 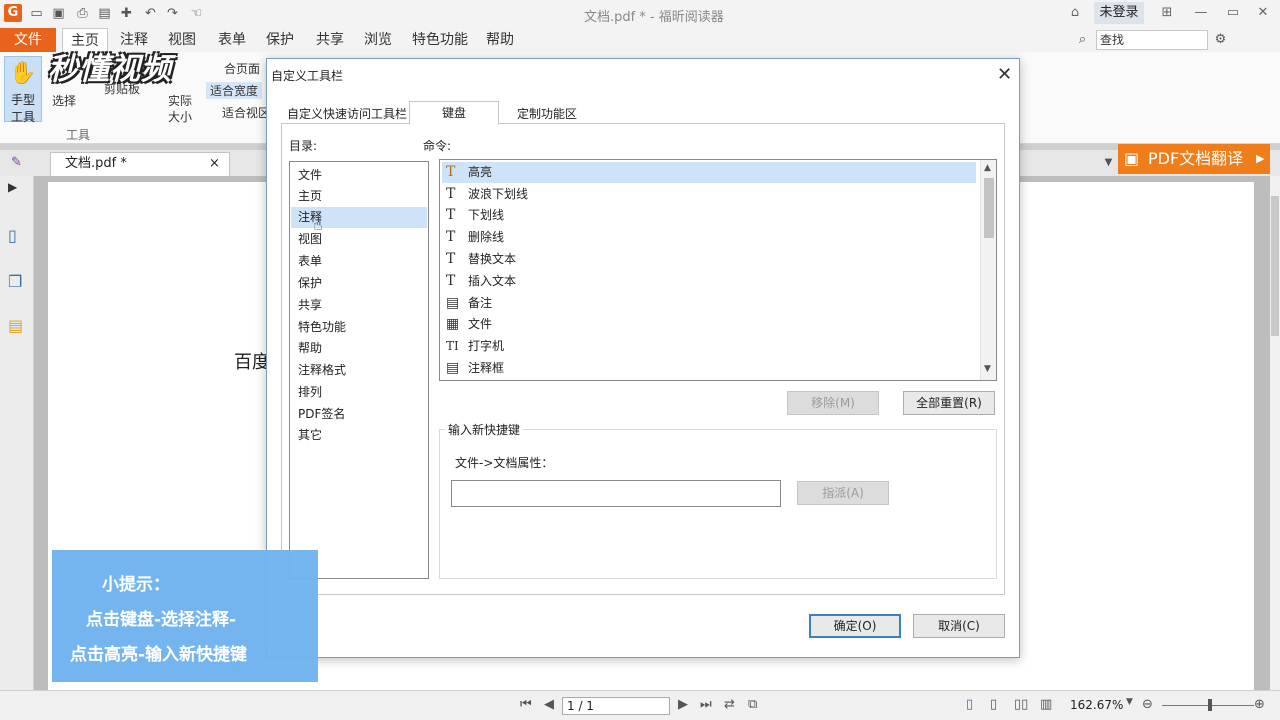 I want to click on tab-features: 特色功能, so click(x=440, y=40).